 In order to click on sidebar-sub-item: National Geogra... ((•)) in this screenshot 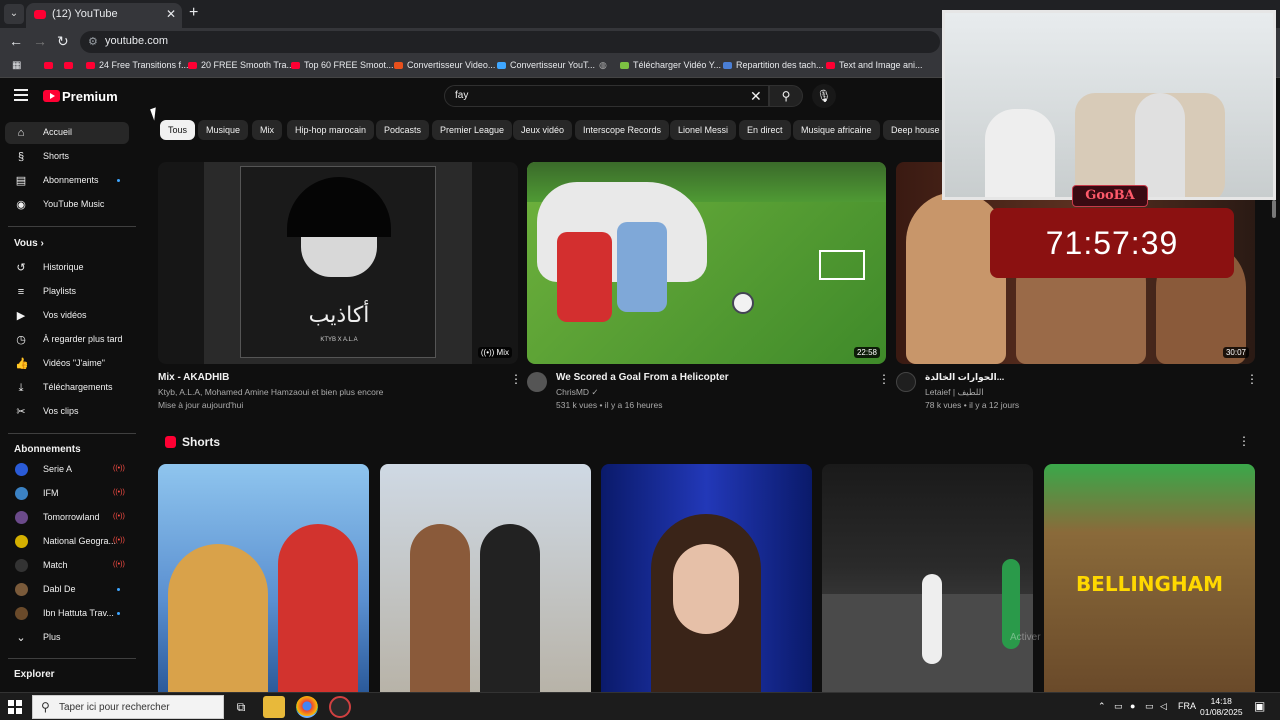, I will do `click(67, 542)`.